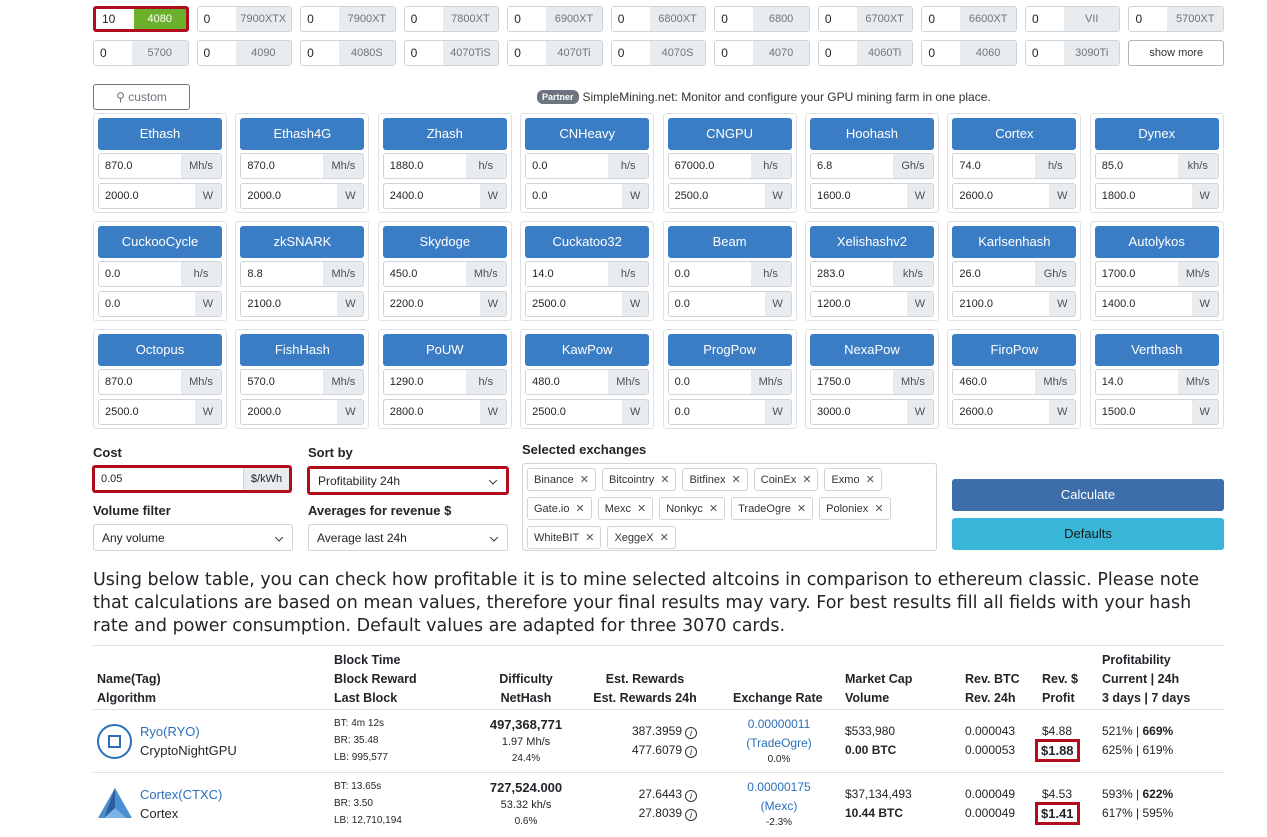 The width and height of the screenshot is (1267, 837). What do you see at coordinates (574, 304) in the screenshot?
I see `power-input: 2500.0` at bounding box center [574, 304].